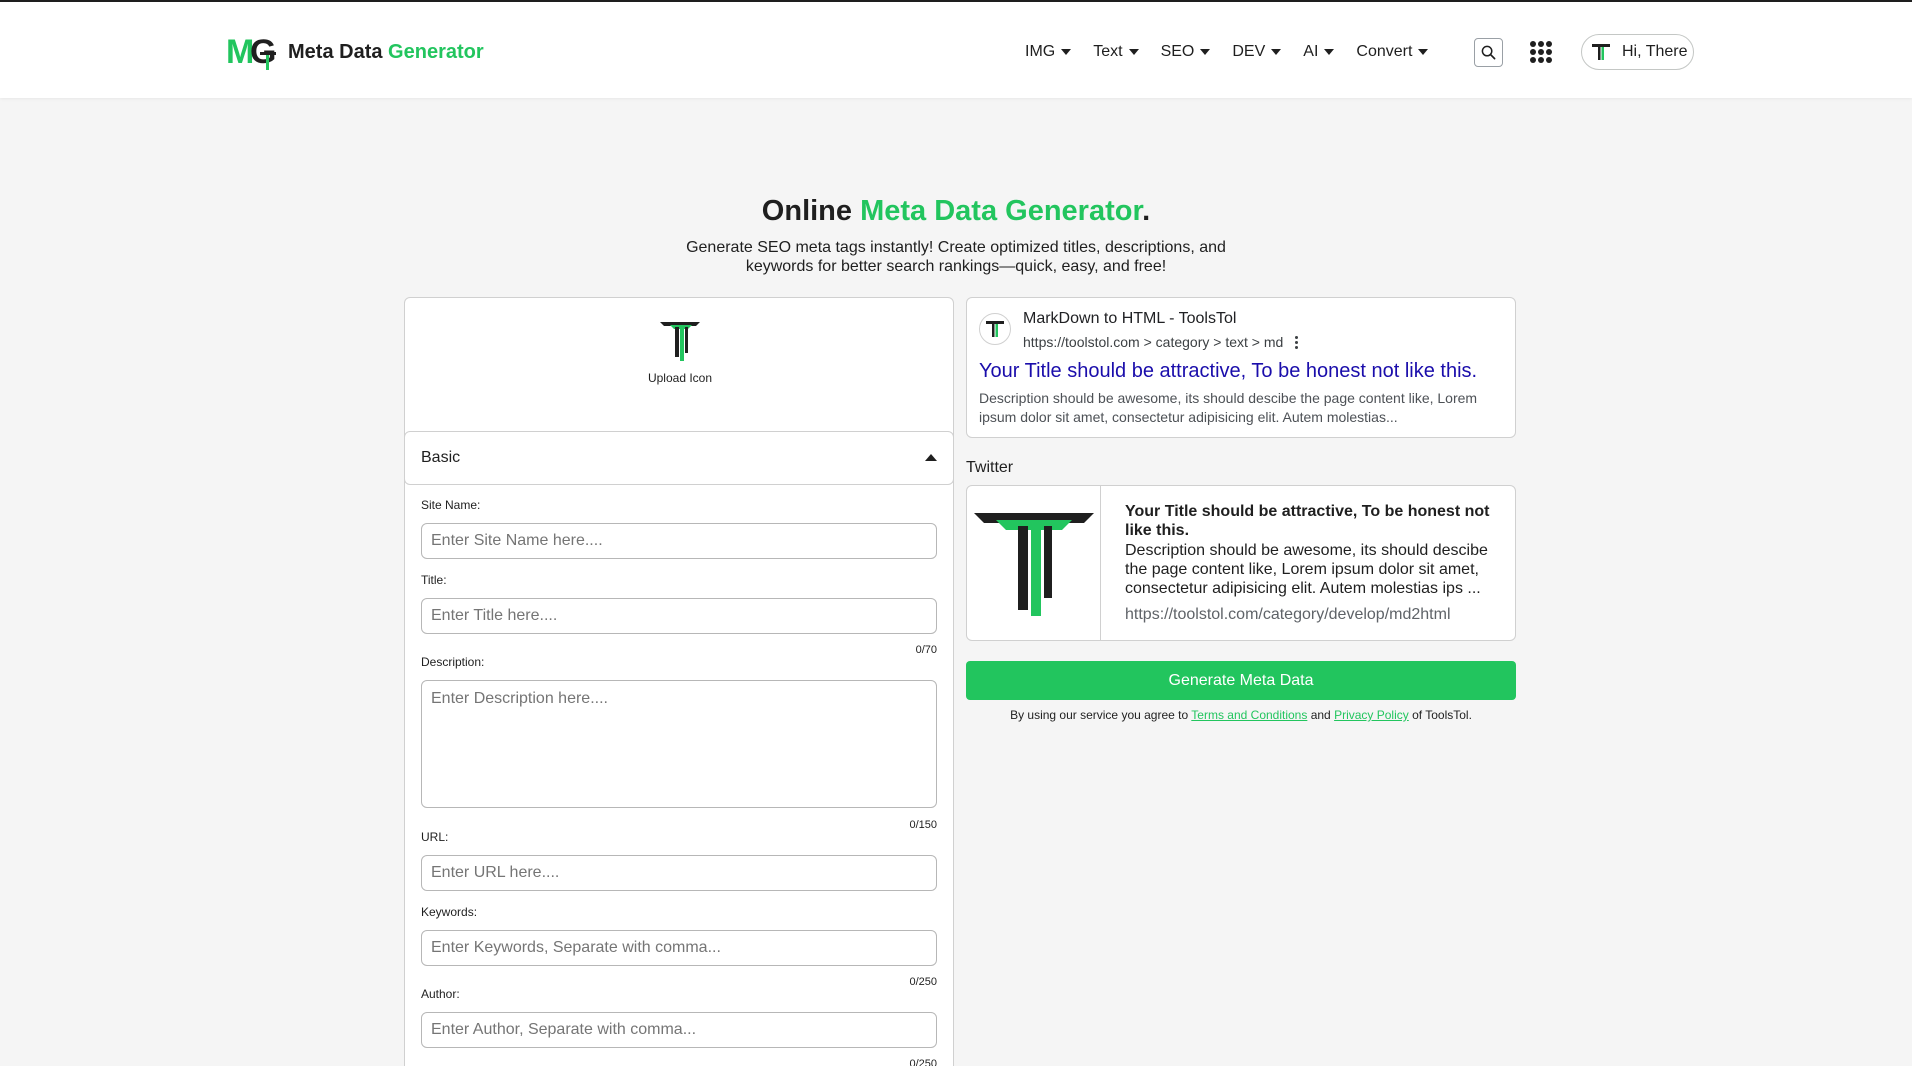 The height and width of the screenshot is (1066, 1912). Describe the element at coordinates (923, 1062) in the screenshot. I see `author-counter: 0/250` at that location.